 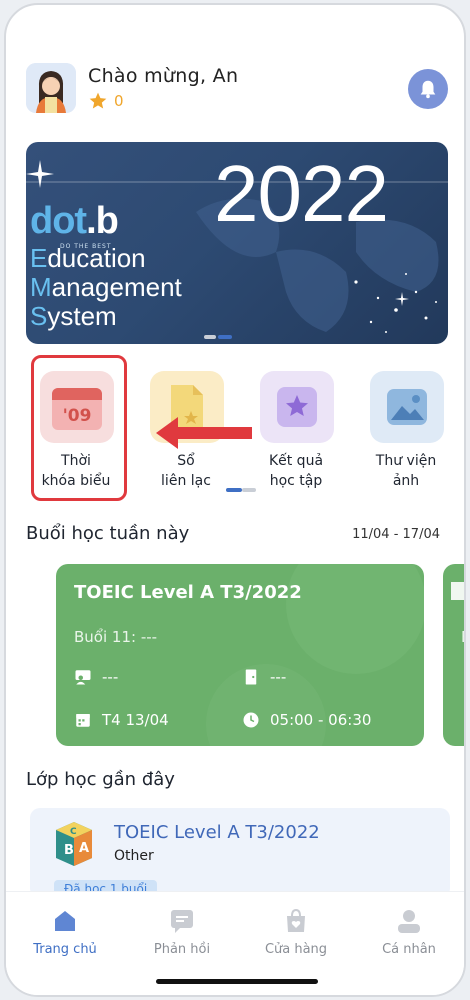 What do you see at coordinates (409, 921) in the screenshot?
I see `profile-icon` at bounding box center [409, 921].